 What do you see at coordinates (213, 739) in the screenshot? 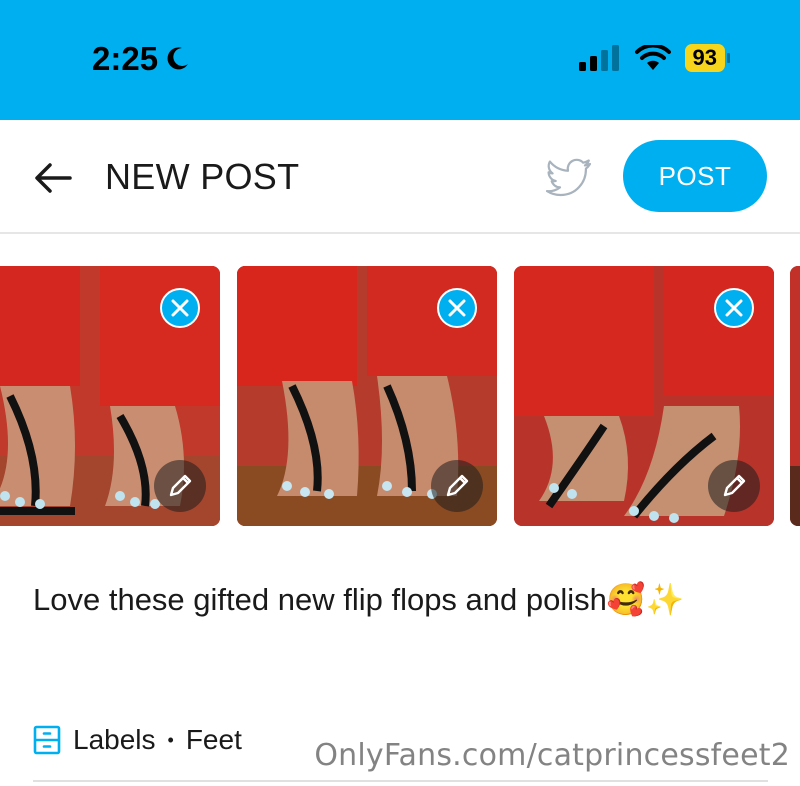
I see `labels-value: Feet` at bounding box center [213, 739].